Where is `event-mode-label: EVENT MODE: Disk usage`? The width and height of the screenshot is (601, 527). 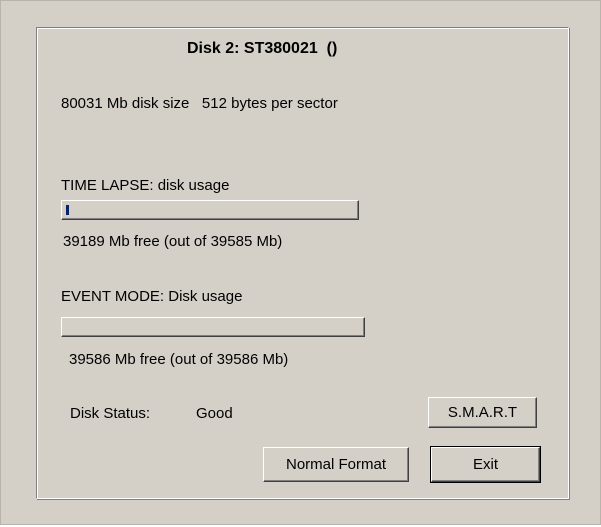 event-mode-label: EVENT MODE: Disk usage is located at coordinates (152, 296).